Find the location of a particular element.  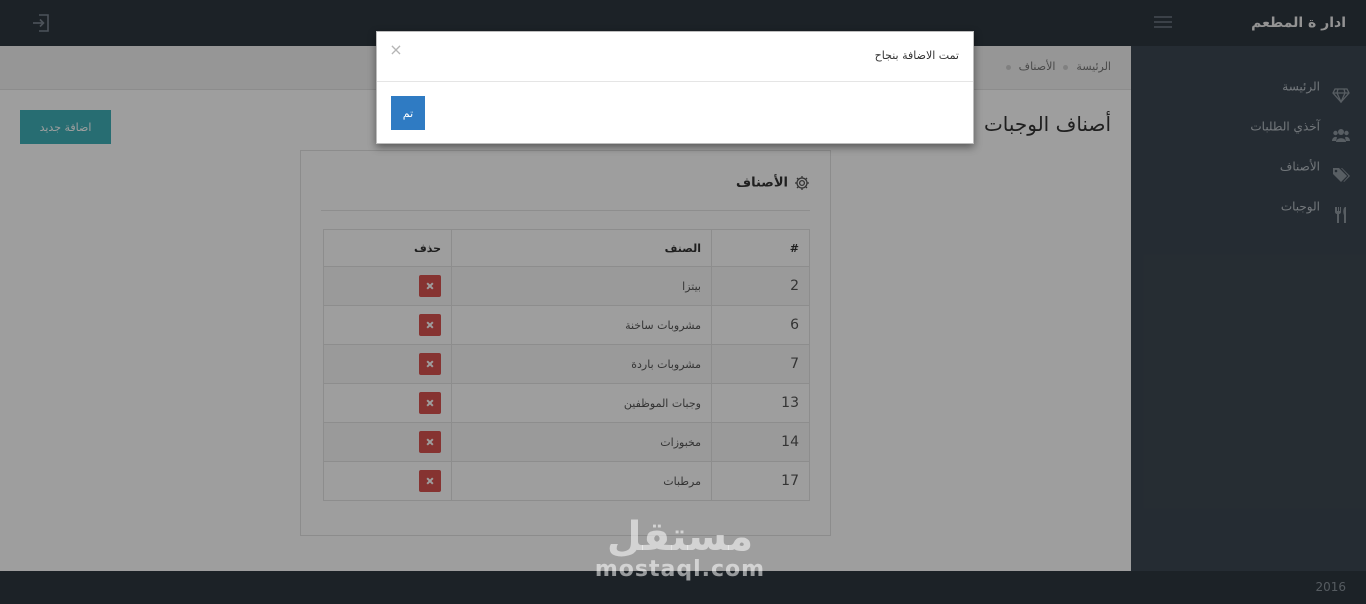

modal-header: تمت الاضافة بنجاح × is located at coordinates (675, 57).